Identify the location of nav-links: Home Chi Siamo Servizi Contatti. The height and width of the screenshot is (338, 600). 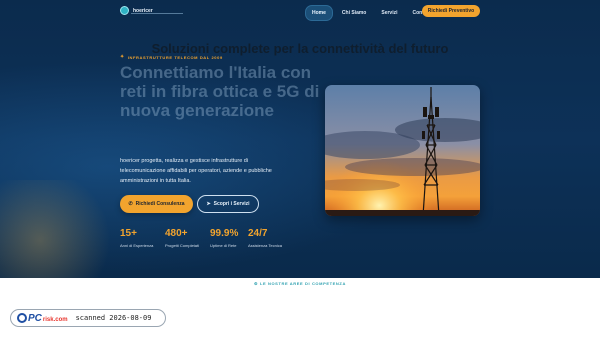
(372, 13).